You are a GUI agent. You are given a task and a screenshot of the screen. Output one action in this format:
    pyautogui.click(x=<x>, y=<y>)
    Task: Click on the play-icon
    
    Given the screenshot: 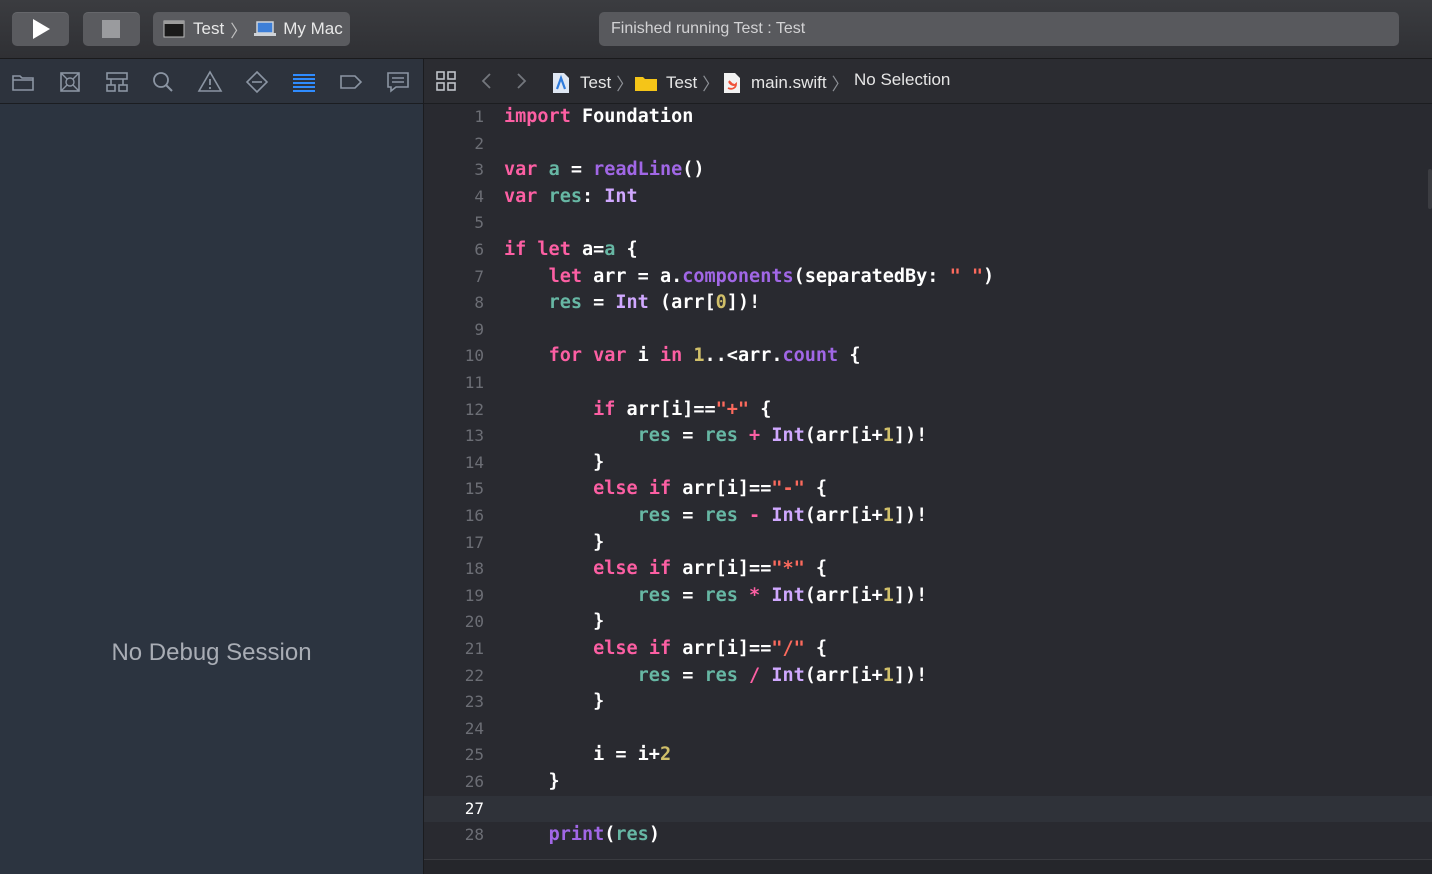 What is the action you would take?
    pyautogui.click(x=41, y=29)
    